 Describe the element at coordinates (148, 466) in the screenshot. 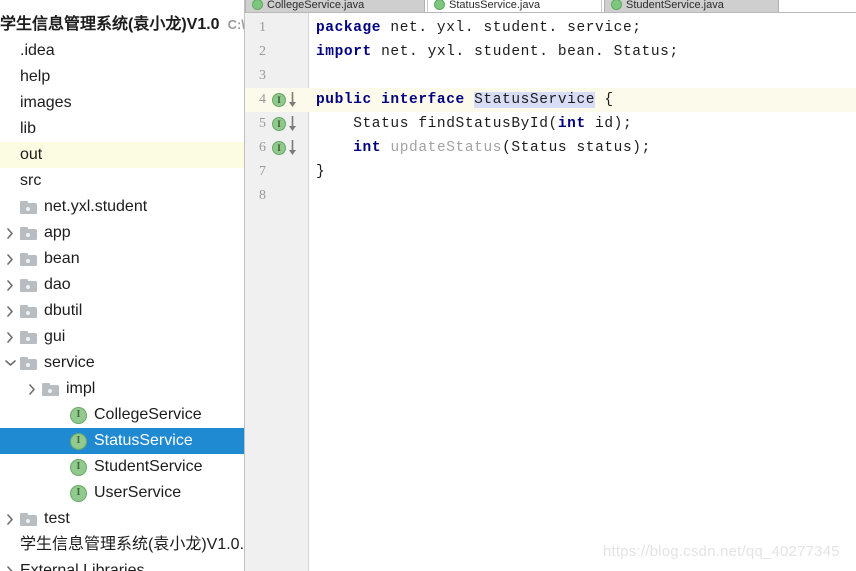

I see `tree-item-label: StudentService` at that location.